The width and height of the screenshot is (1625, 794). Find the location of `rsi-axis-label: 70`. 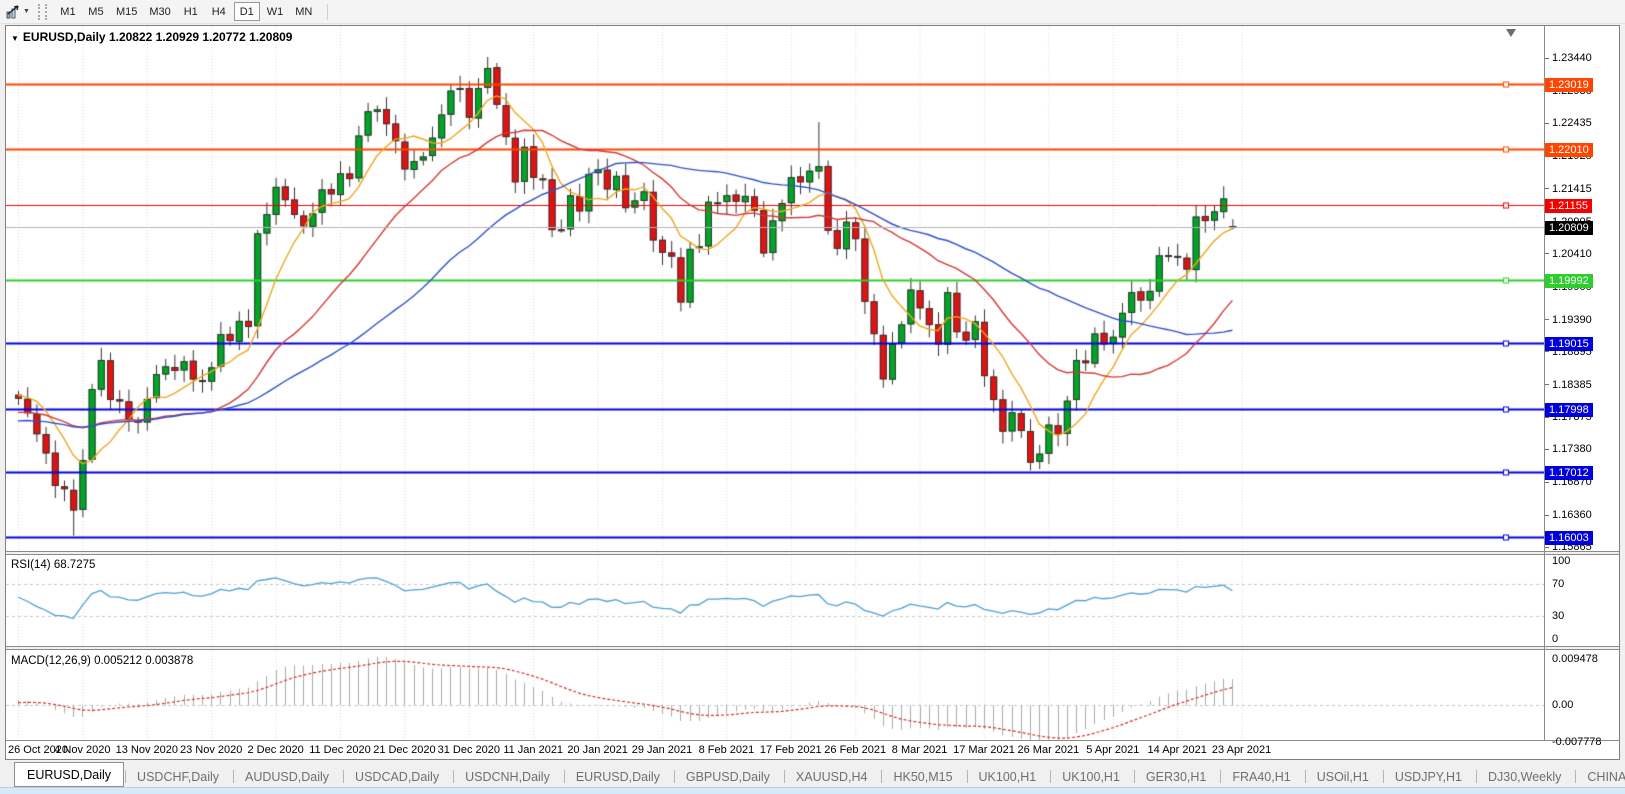

rsi-axis-label: 70 is located at coordinates (1558, 584).